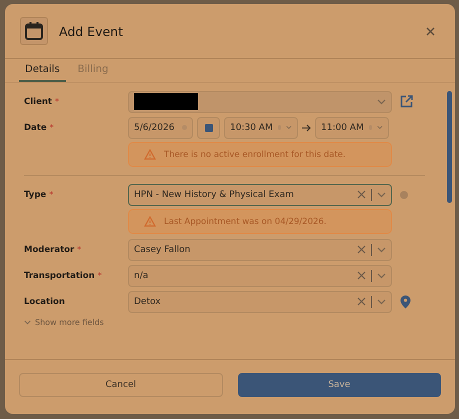 This screenshot has height=419, width=459. I want to click on select-field: Detox, so click(260, 301).